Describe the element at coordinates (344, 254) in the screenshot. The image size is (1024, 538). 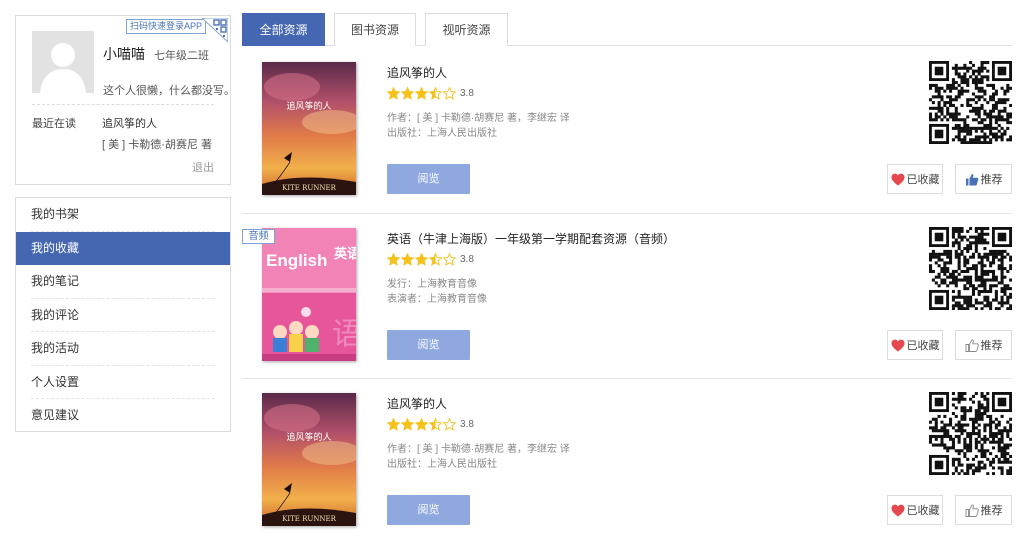
I see `cover-cn-title: 英语` at that location.